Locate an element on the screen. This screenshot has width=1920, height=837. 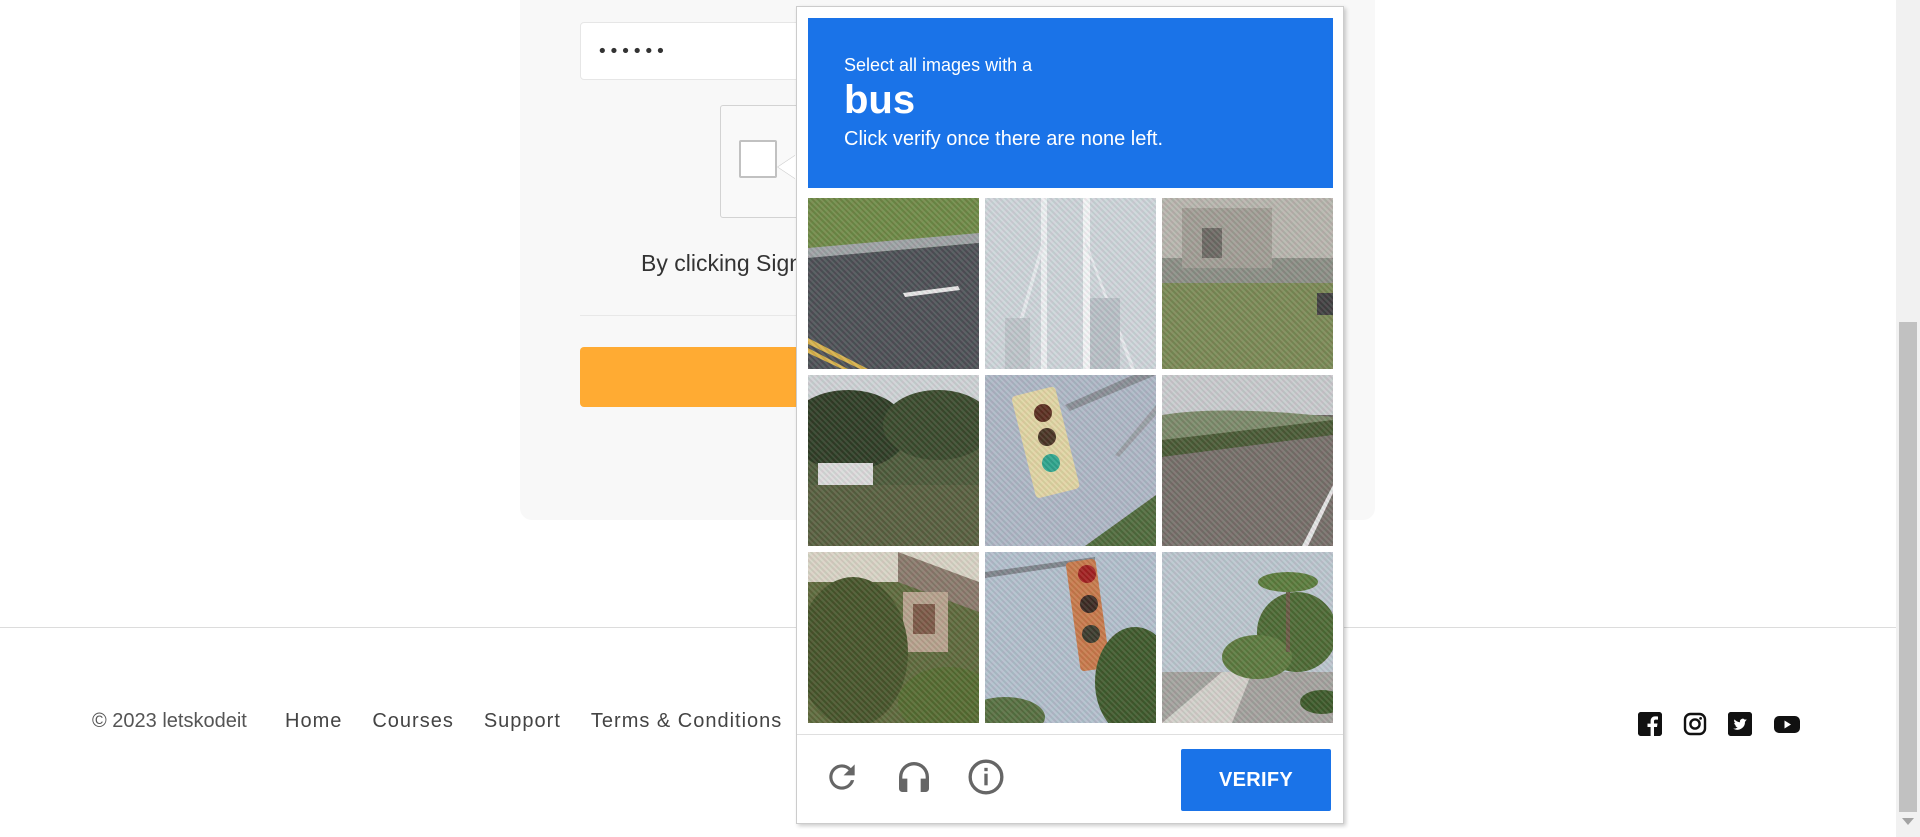
challenge-instruction: Select all images with a is located at coordinates (938, 65).